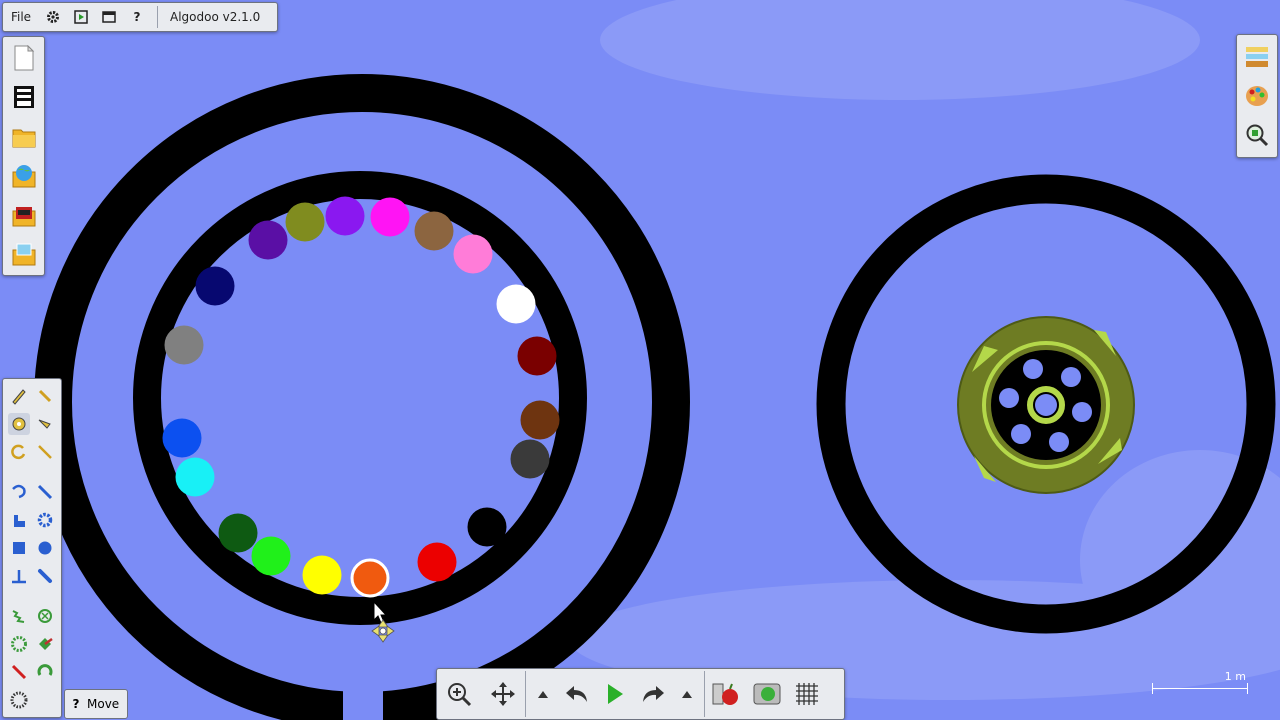 Image resolution: width=1280 pixels, height=720 pixels. What do you see at coordinates (45, 672) in the screenshot?
I see `tracer-tool-icon` at bounding box center [45, 672].